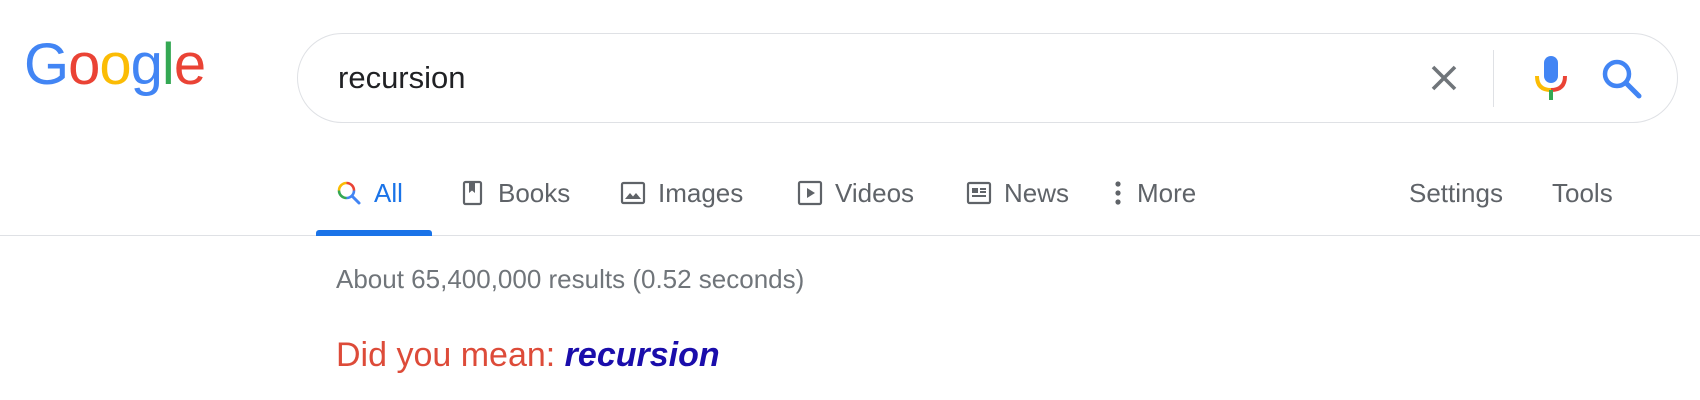 The height and width of the screenshot is (400, 1700). What do you see at coordinates (146, 64) in the screenshot?
I see `logo-letter: g` at bounding box center [146, 64].